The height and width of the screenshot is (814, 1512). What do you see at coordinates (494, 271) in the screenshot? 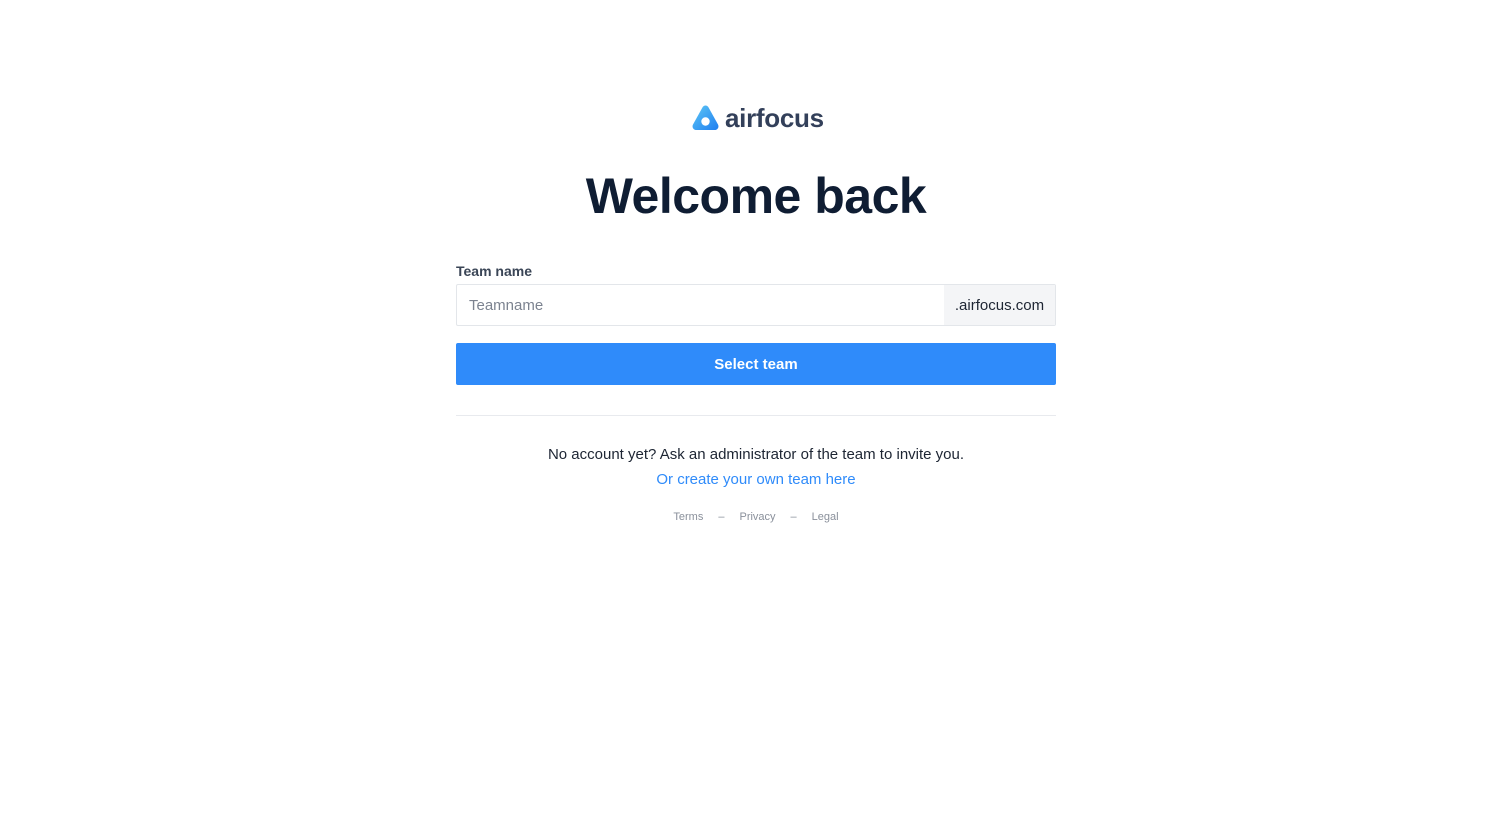
I see `team-name-label: Team name` at bounding box center [494, 271].